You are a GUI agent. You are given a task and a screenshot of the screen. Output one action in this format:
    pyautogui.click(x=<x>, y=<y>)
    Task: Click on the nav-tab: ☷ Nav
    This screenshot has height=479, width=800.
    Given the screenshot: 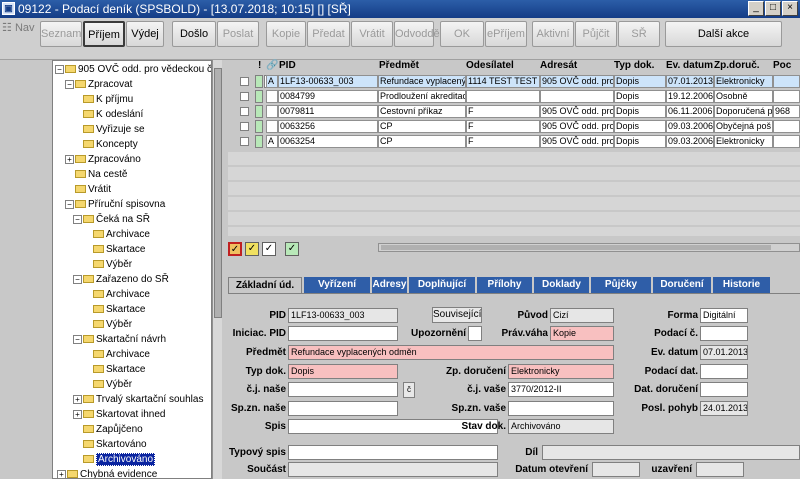 What is the action you would take?
    pyautogui.click(x=18, y=27)
    